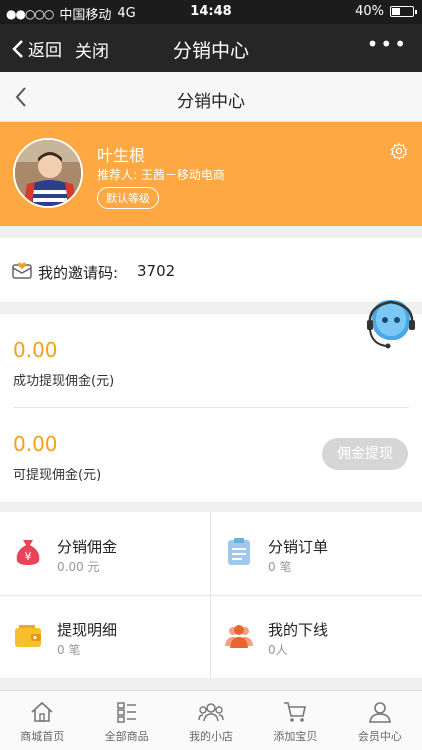 This screenshot has width=422, height=750. I want to click on app-navbar: 返回 关闭 分销中心 •••, so click(211, 48).